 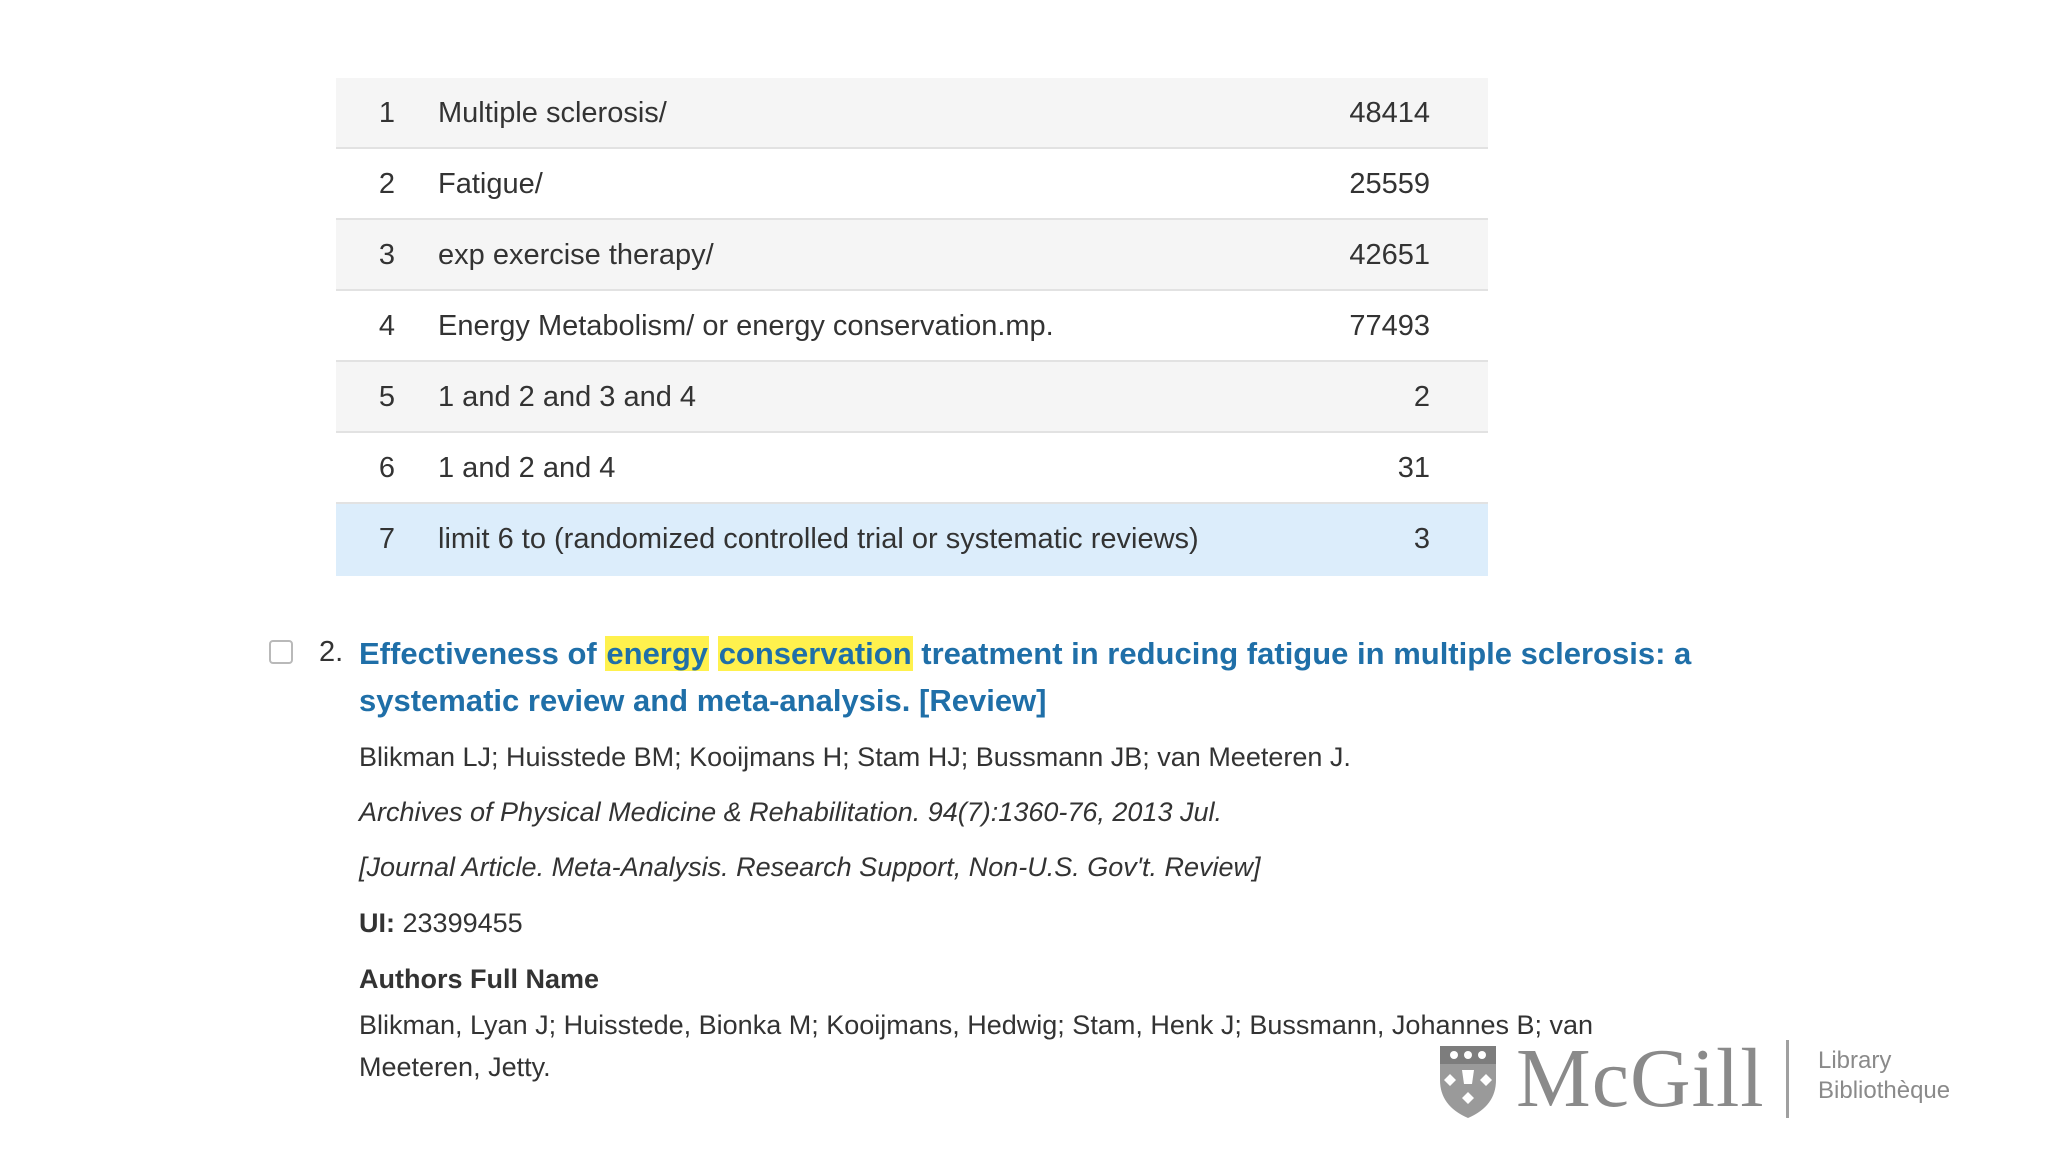 What do you see at coordinates (1855, 1060) in the screenshot?
I see `library-line-en: Library` at bounding box center [1855, 1060].